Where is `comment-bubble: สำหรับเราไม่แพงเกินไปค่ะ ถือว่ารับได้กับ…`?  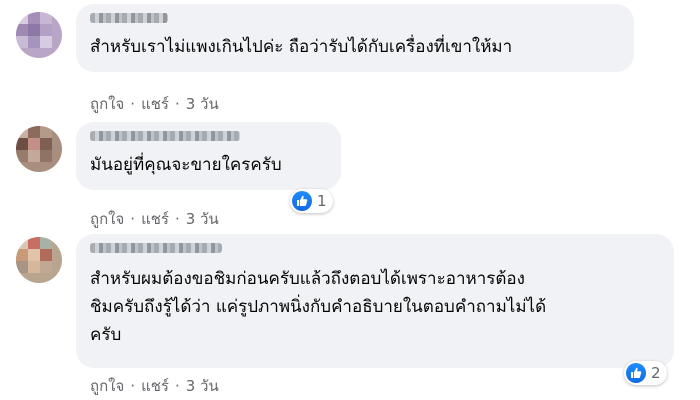 comment-bubble: สำหรับเราไม่แพงเกินไปค่ะ ถือว่ารับได้กับ… is located at coordinates (355, 38).